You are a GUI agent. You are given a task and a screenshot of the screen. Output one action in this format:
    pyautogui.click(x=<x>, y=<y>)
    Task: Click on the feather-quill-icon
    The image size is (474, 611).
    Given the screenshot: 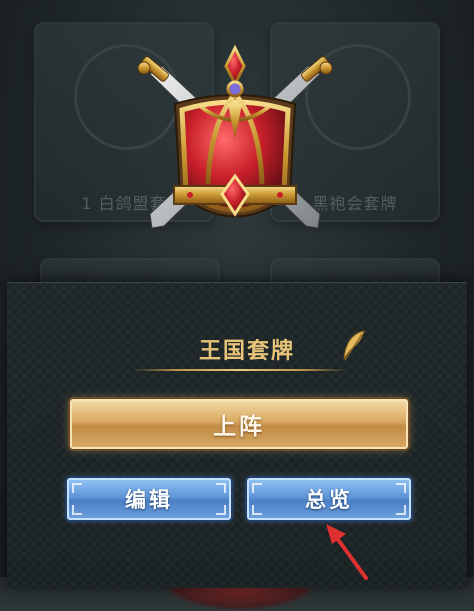 What is the action you would take?
    pyautogui.click(x=353, y=346)
    